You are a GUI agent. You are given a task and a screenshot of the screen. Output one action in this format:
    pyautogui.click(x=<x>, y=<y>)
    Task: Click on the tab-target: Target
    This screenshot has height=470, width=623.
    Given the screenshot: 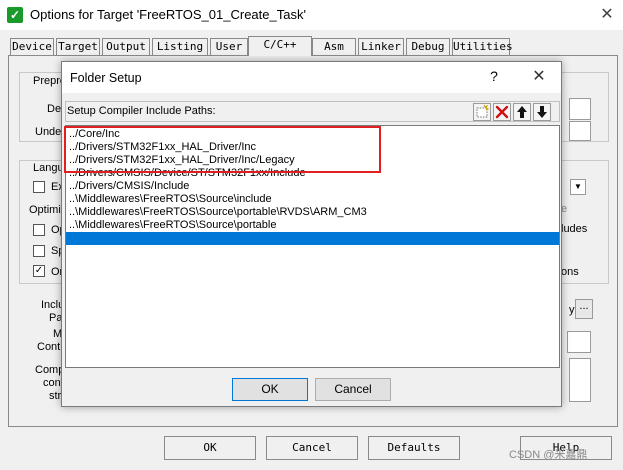 What is the action you would take?
    pyautogui.click(x=78, y=46)
    